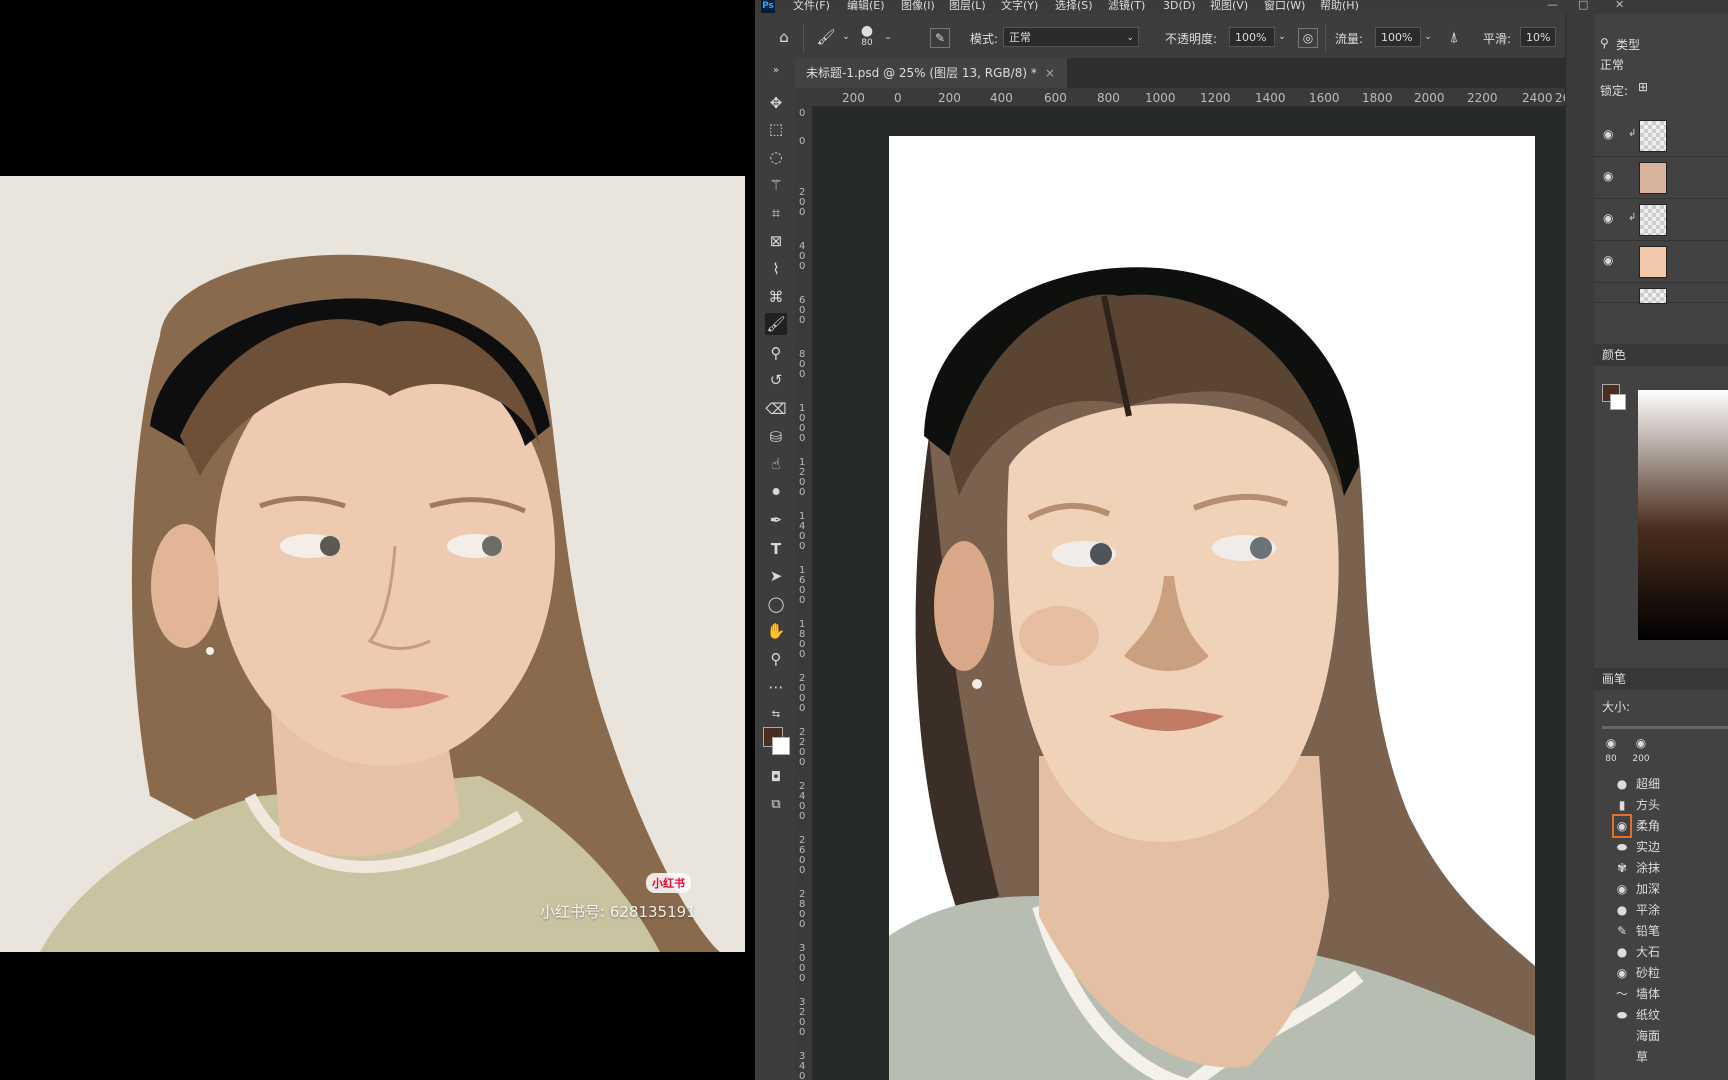 The height and width of the screenshot is (1080, 1728). What do you see at coordinates (1552, 5) in the screenshot?
I see `minimize-button: —` at bounding box center [1552, 5].